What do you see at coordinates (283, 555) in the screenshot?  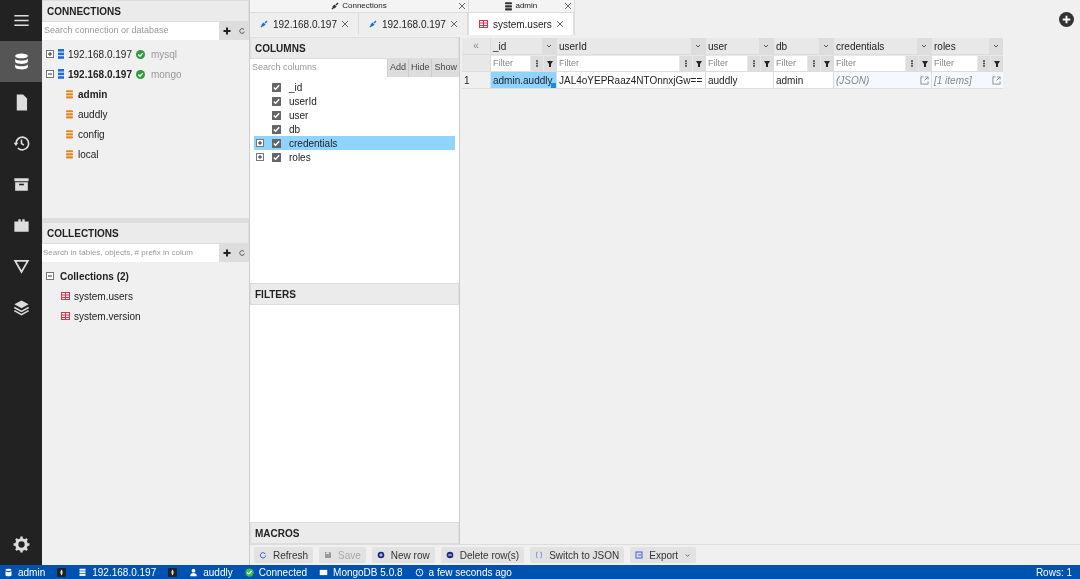 I see `toolbar-button: Refresh` at bounding box center [283, 555].